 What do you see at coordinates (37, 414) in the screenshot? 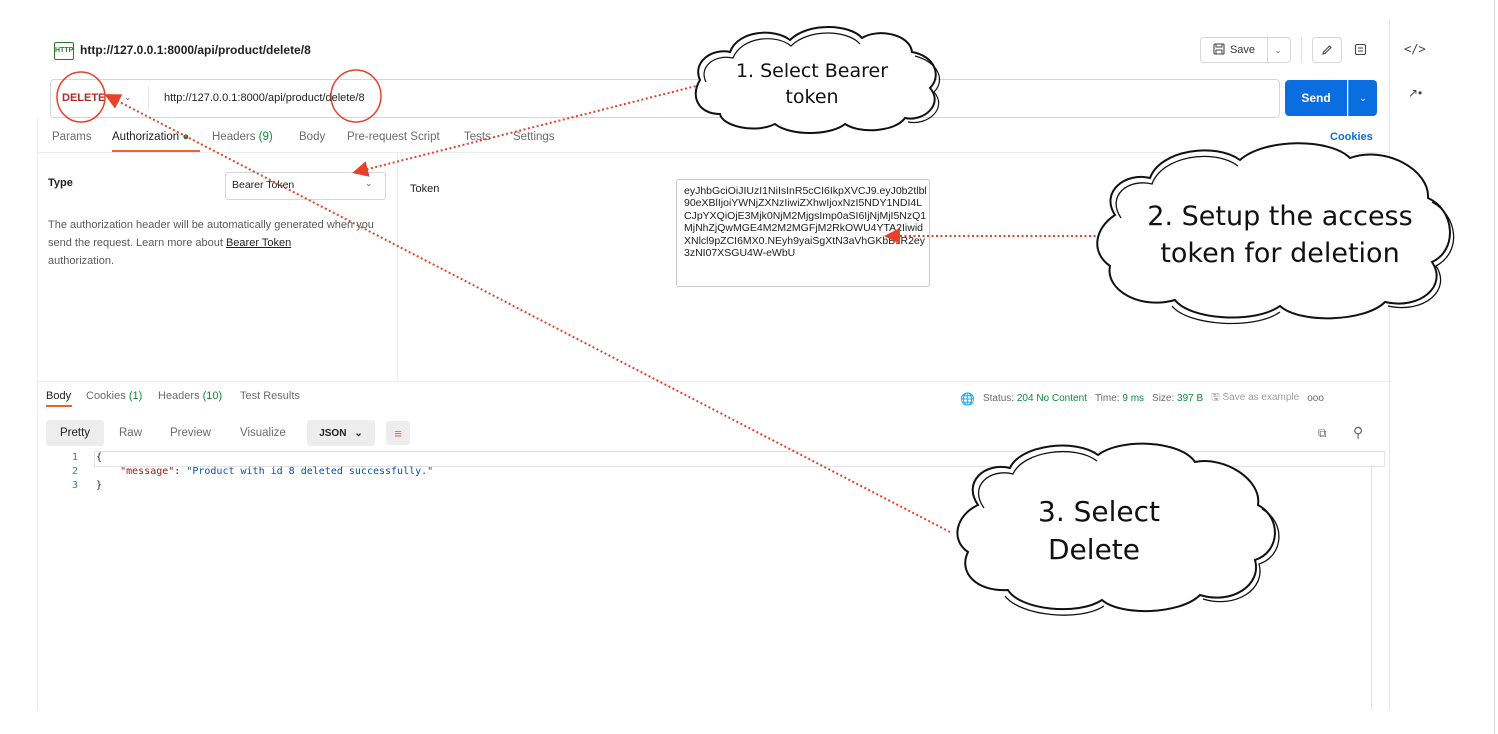
I see `sidebar-divider` at bounding box center [37, 414].